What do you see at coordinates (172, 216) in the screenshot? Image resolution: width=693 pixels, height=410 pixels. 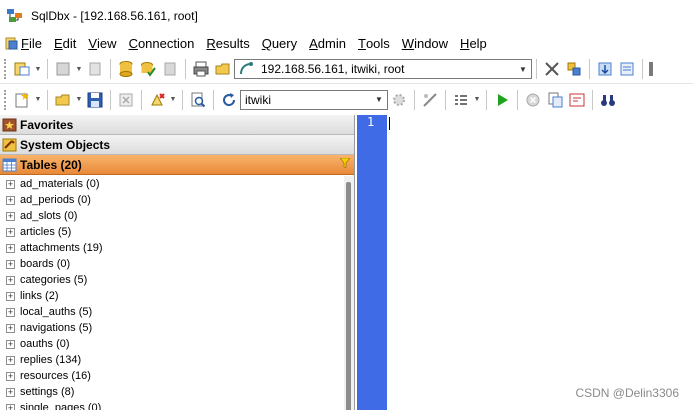 I see `table-row: + ad_slots (0)` at bounding box center [172, 216].